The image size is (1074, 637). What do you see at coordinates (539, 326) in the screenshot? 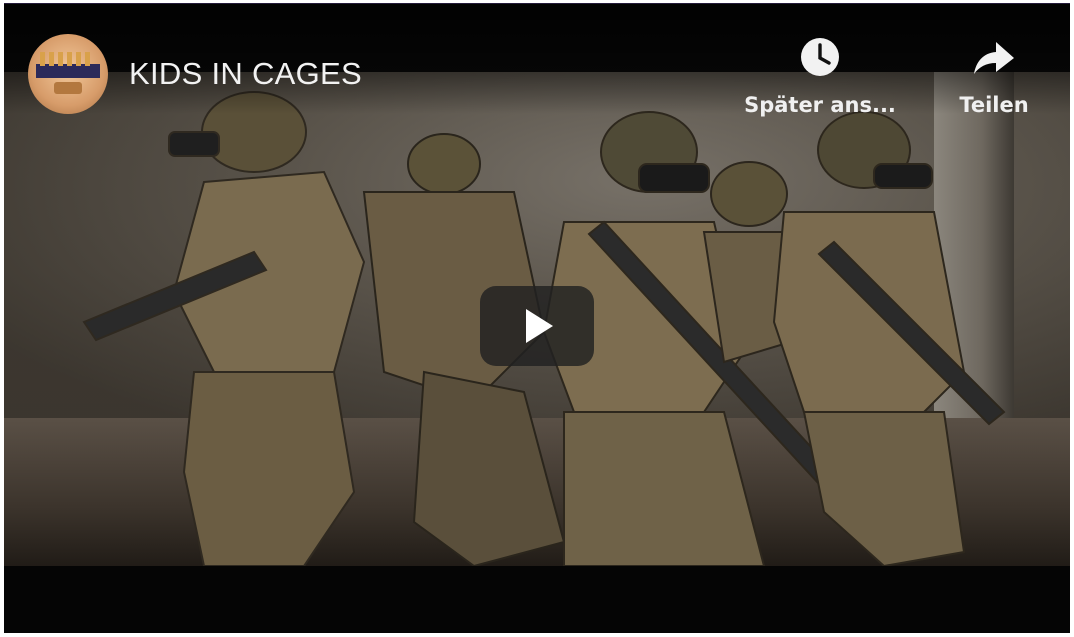
I see `play-icon` at bounding box center [539, 326].